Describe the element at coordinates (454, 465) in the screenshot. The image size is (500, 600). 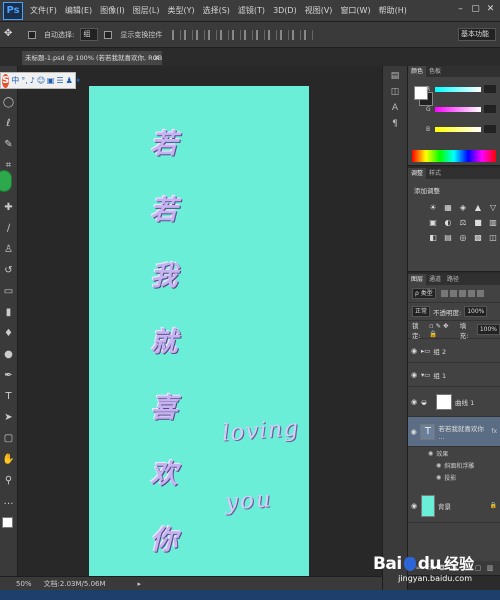
I see `layer-effect-bevel: ◉ 斜面和浮雕` at that location.